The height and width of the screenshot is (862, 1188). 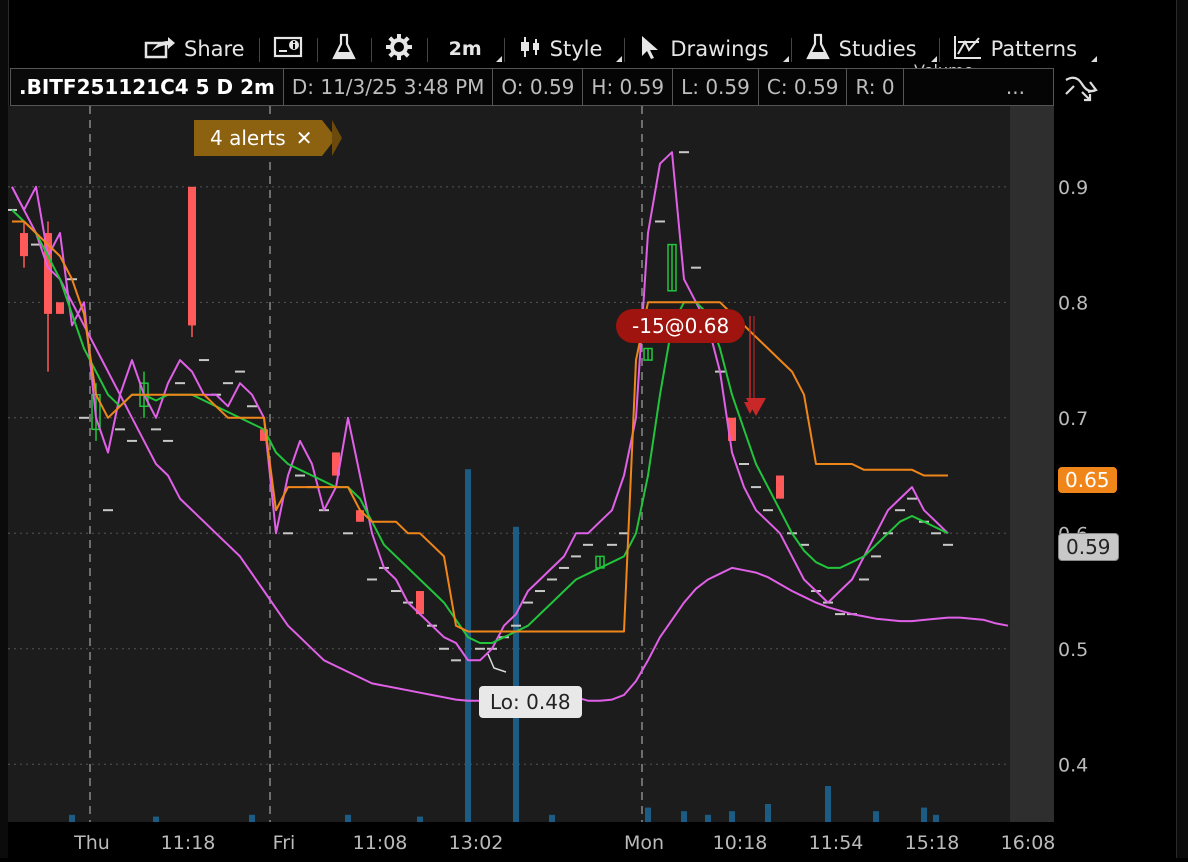 What do you see at coordinates (1073, 650) in the screenshot?
I see `price-axis-label: 0.5` at bounding box center [1073, 650].